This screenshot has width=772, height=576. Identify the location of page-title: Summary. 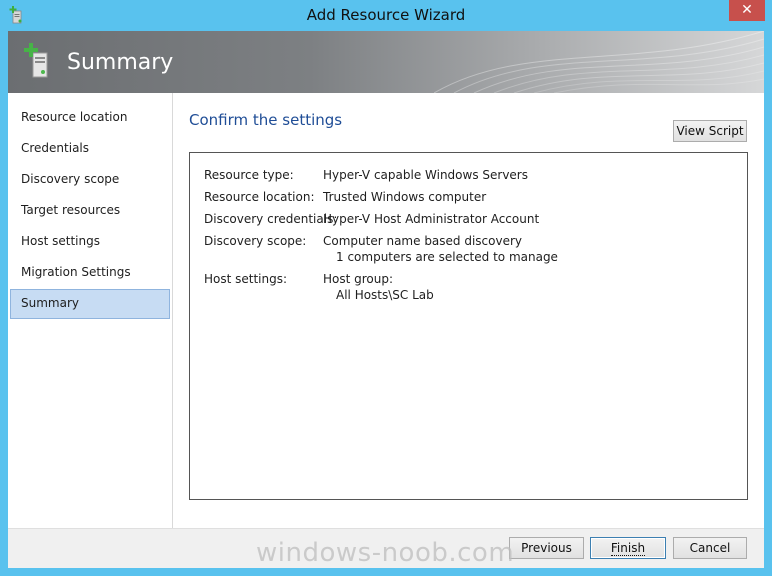
(120, 62).